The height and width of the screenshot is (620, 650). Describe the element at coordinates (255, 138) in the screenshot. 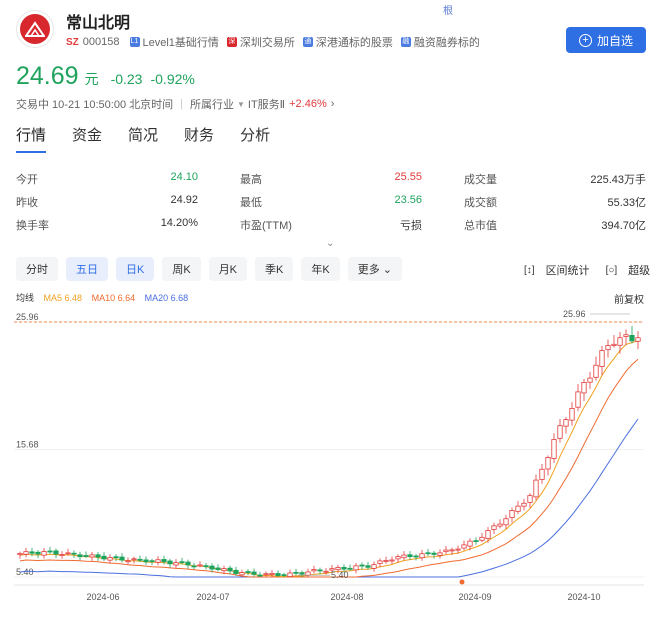

I see `tab-analysis: 分析` at that location.